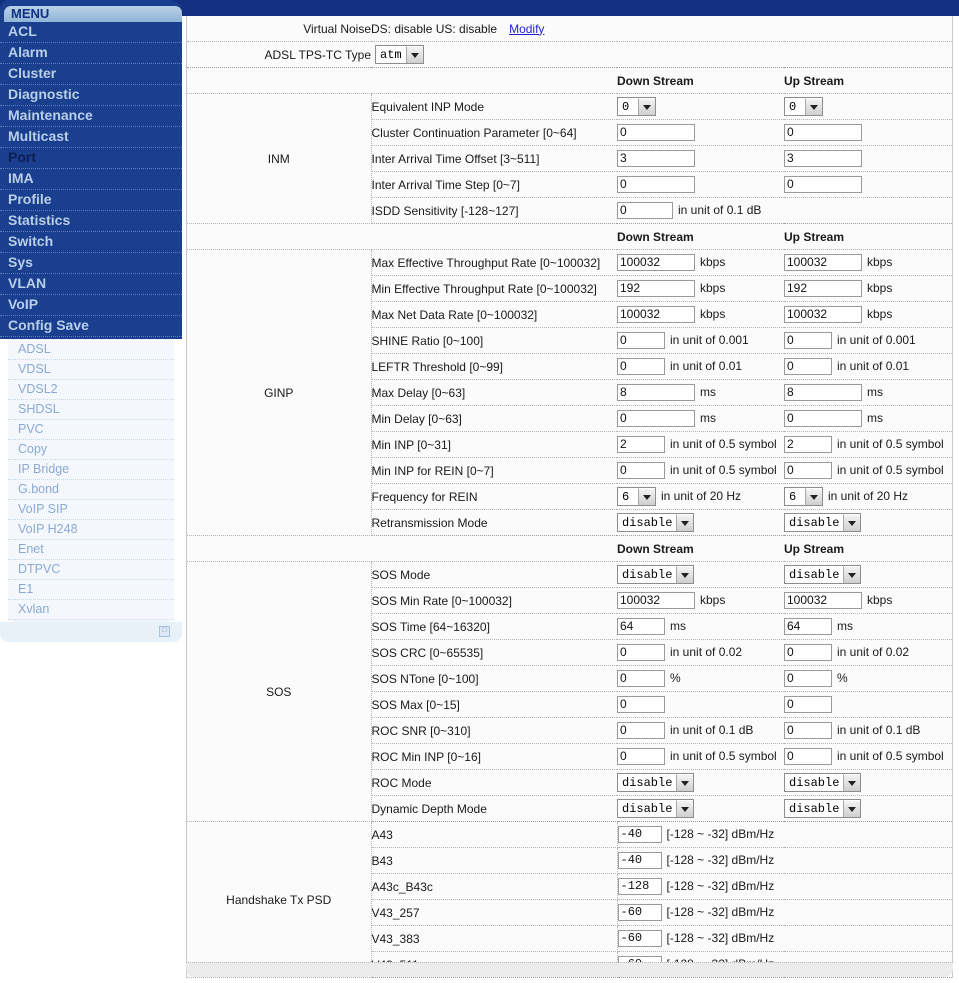 Image resolution: width=959 pixels, height=983 pixels. Describe the element at coordinates (823, 574) in the screenshot. I see `upstream-select-sos-mode: disable` at that location.